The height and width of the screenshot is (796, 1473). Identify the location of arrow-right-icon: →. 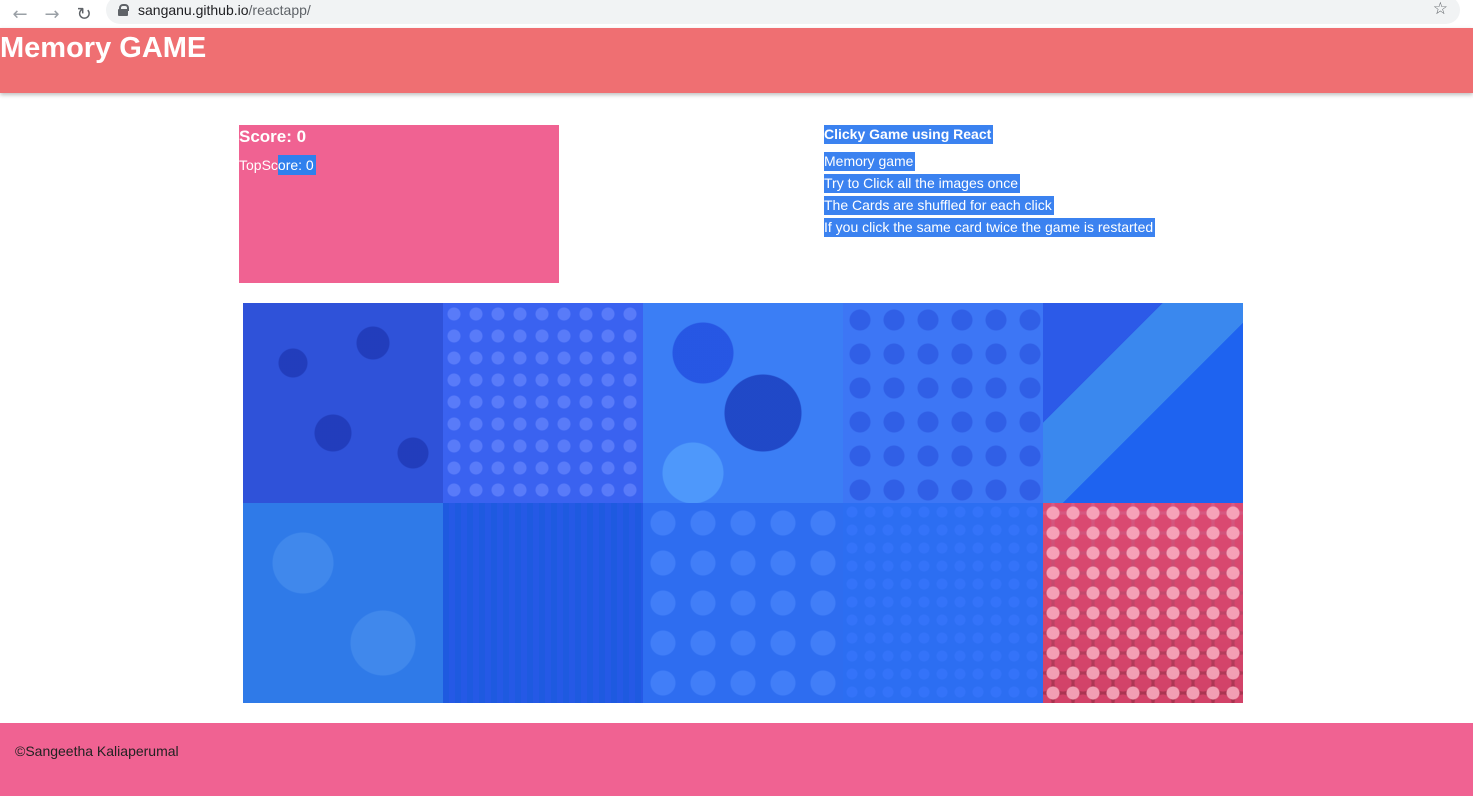
(52, 14).